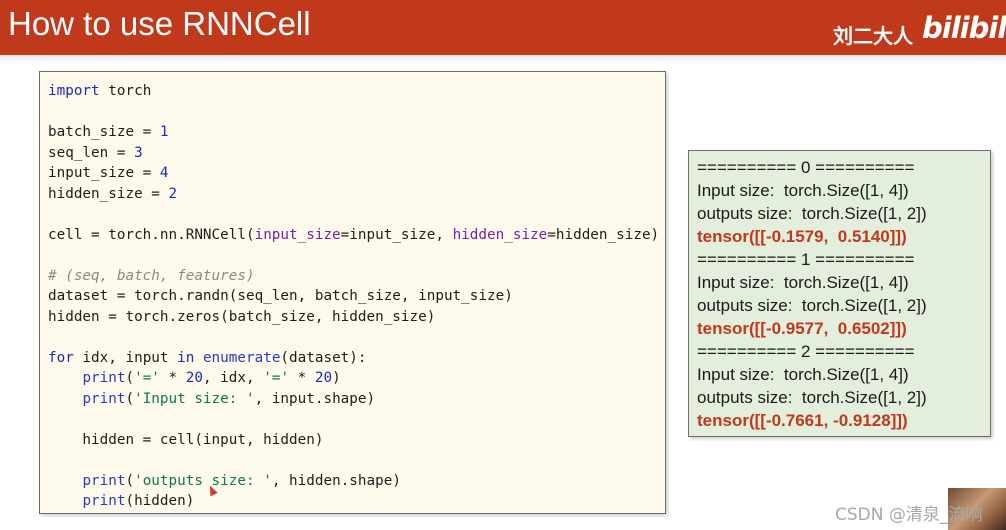 This screenshot has width=1006, height=530. Describe the element at coordinates (159, 23) in the screenshot. I see `slide-title: How to use RNNCell` at that location.